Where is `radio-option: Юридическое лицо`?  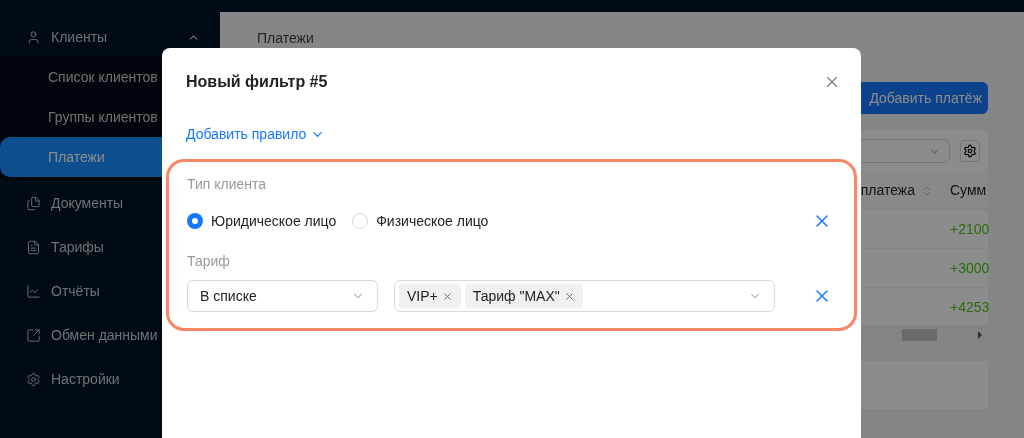
radio-option: Юридическое лицо is located at coordinates (262, 221).